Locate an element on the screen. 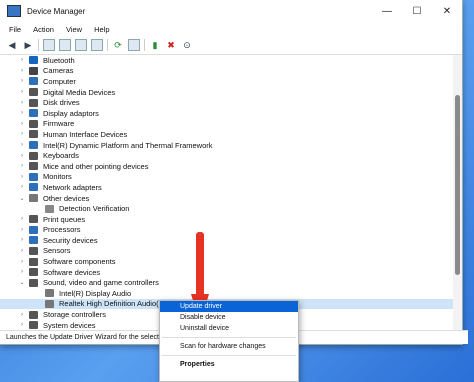 Image resolution: width=474 pixels, height=382 pixels. minimize-button: — is located at coordinates (387, 11).